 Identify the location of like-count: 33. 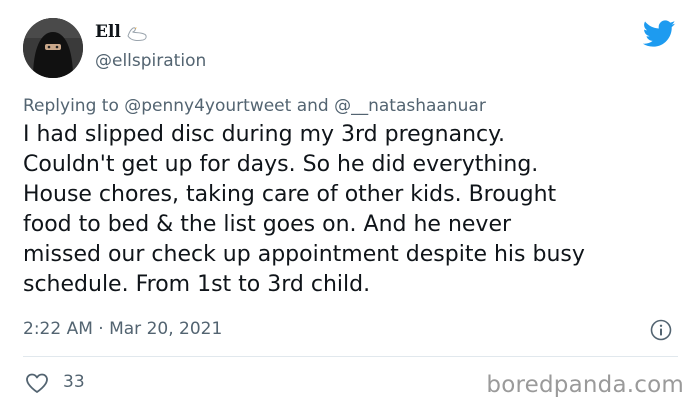
(74, 382).